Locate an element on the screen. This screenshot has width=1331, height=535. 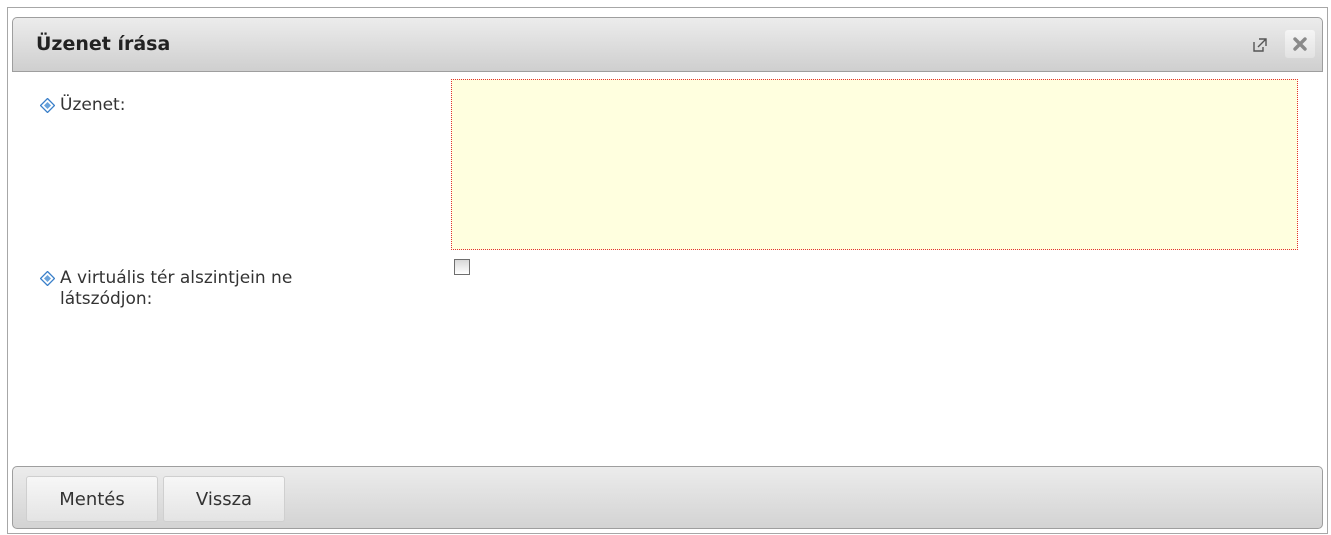
dialog-footer: Mentés Vissza is located at coordinates (667, 497).